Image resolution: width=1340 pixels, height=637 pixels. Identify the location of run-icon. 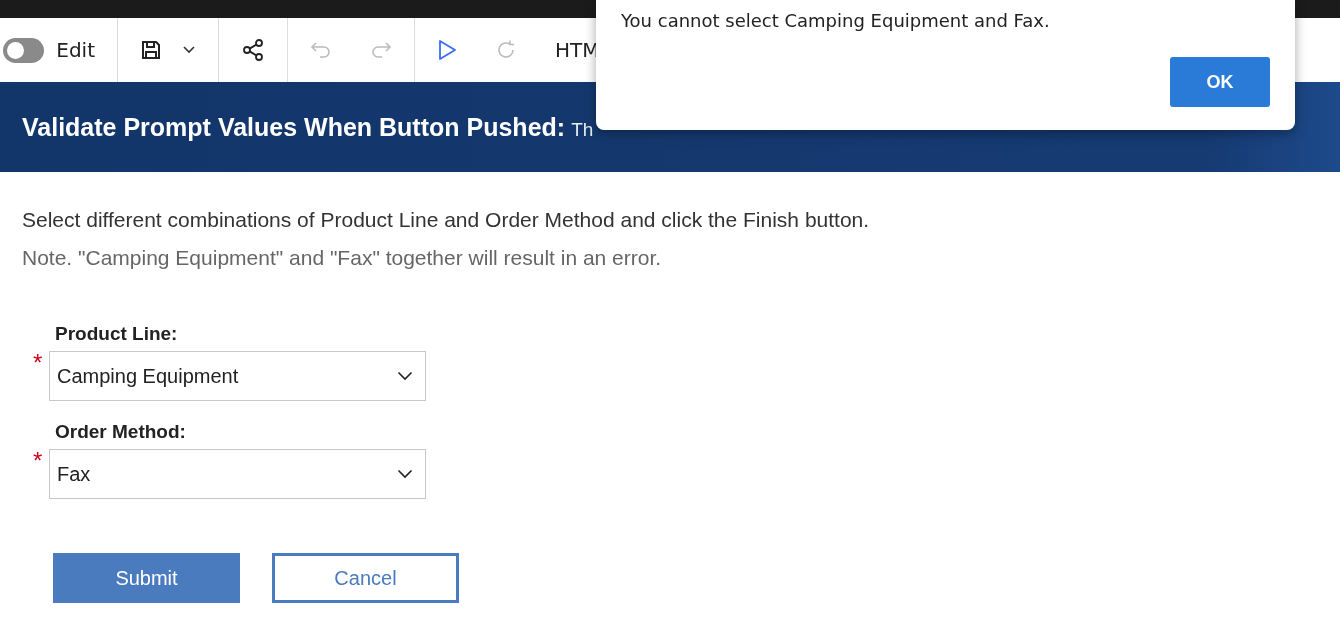
(447, 50).